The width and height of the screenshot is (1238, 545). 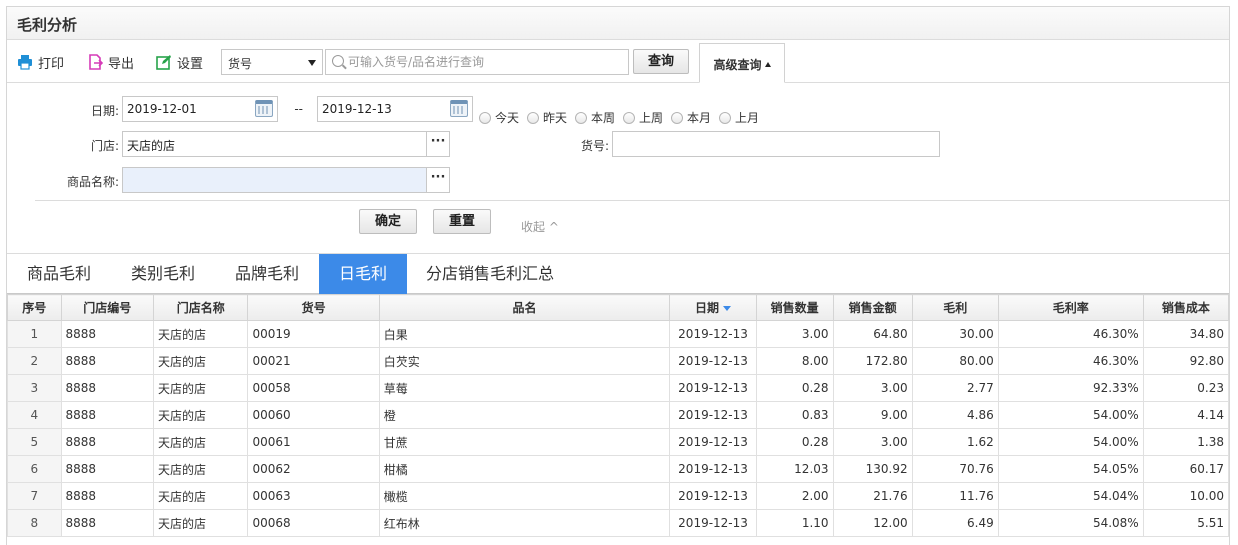 What do you see at coordinates (507, 118) in the screenshot?
I see `radio-label: 今天` at bounding box center [507, 118].